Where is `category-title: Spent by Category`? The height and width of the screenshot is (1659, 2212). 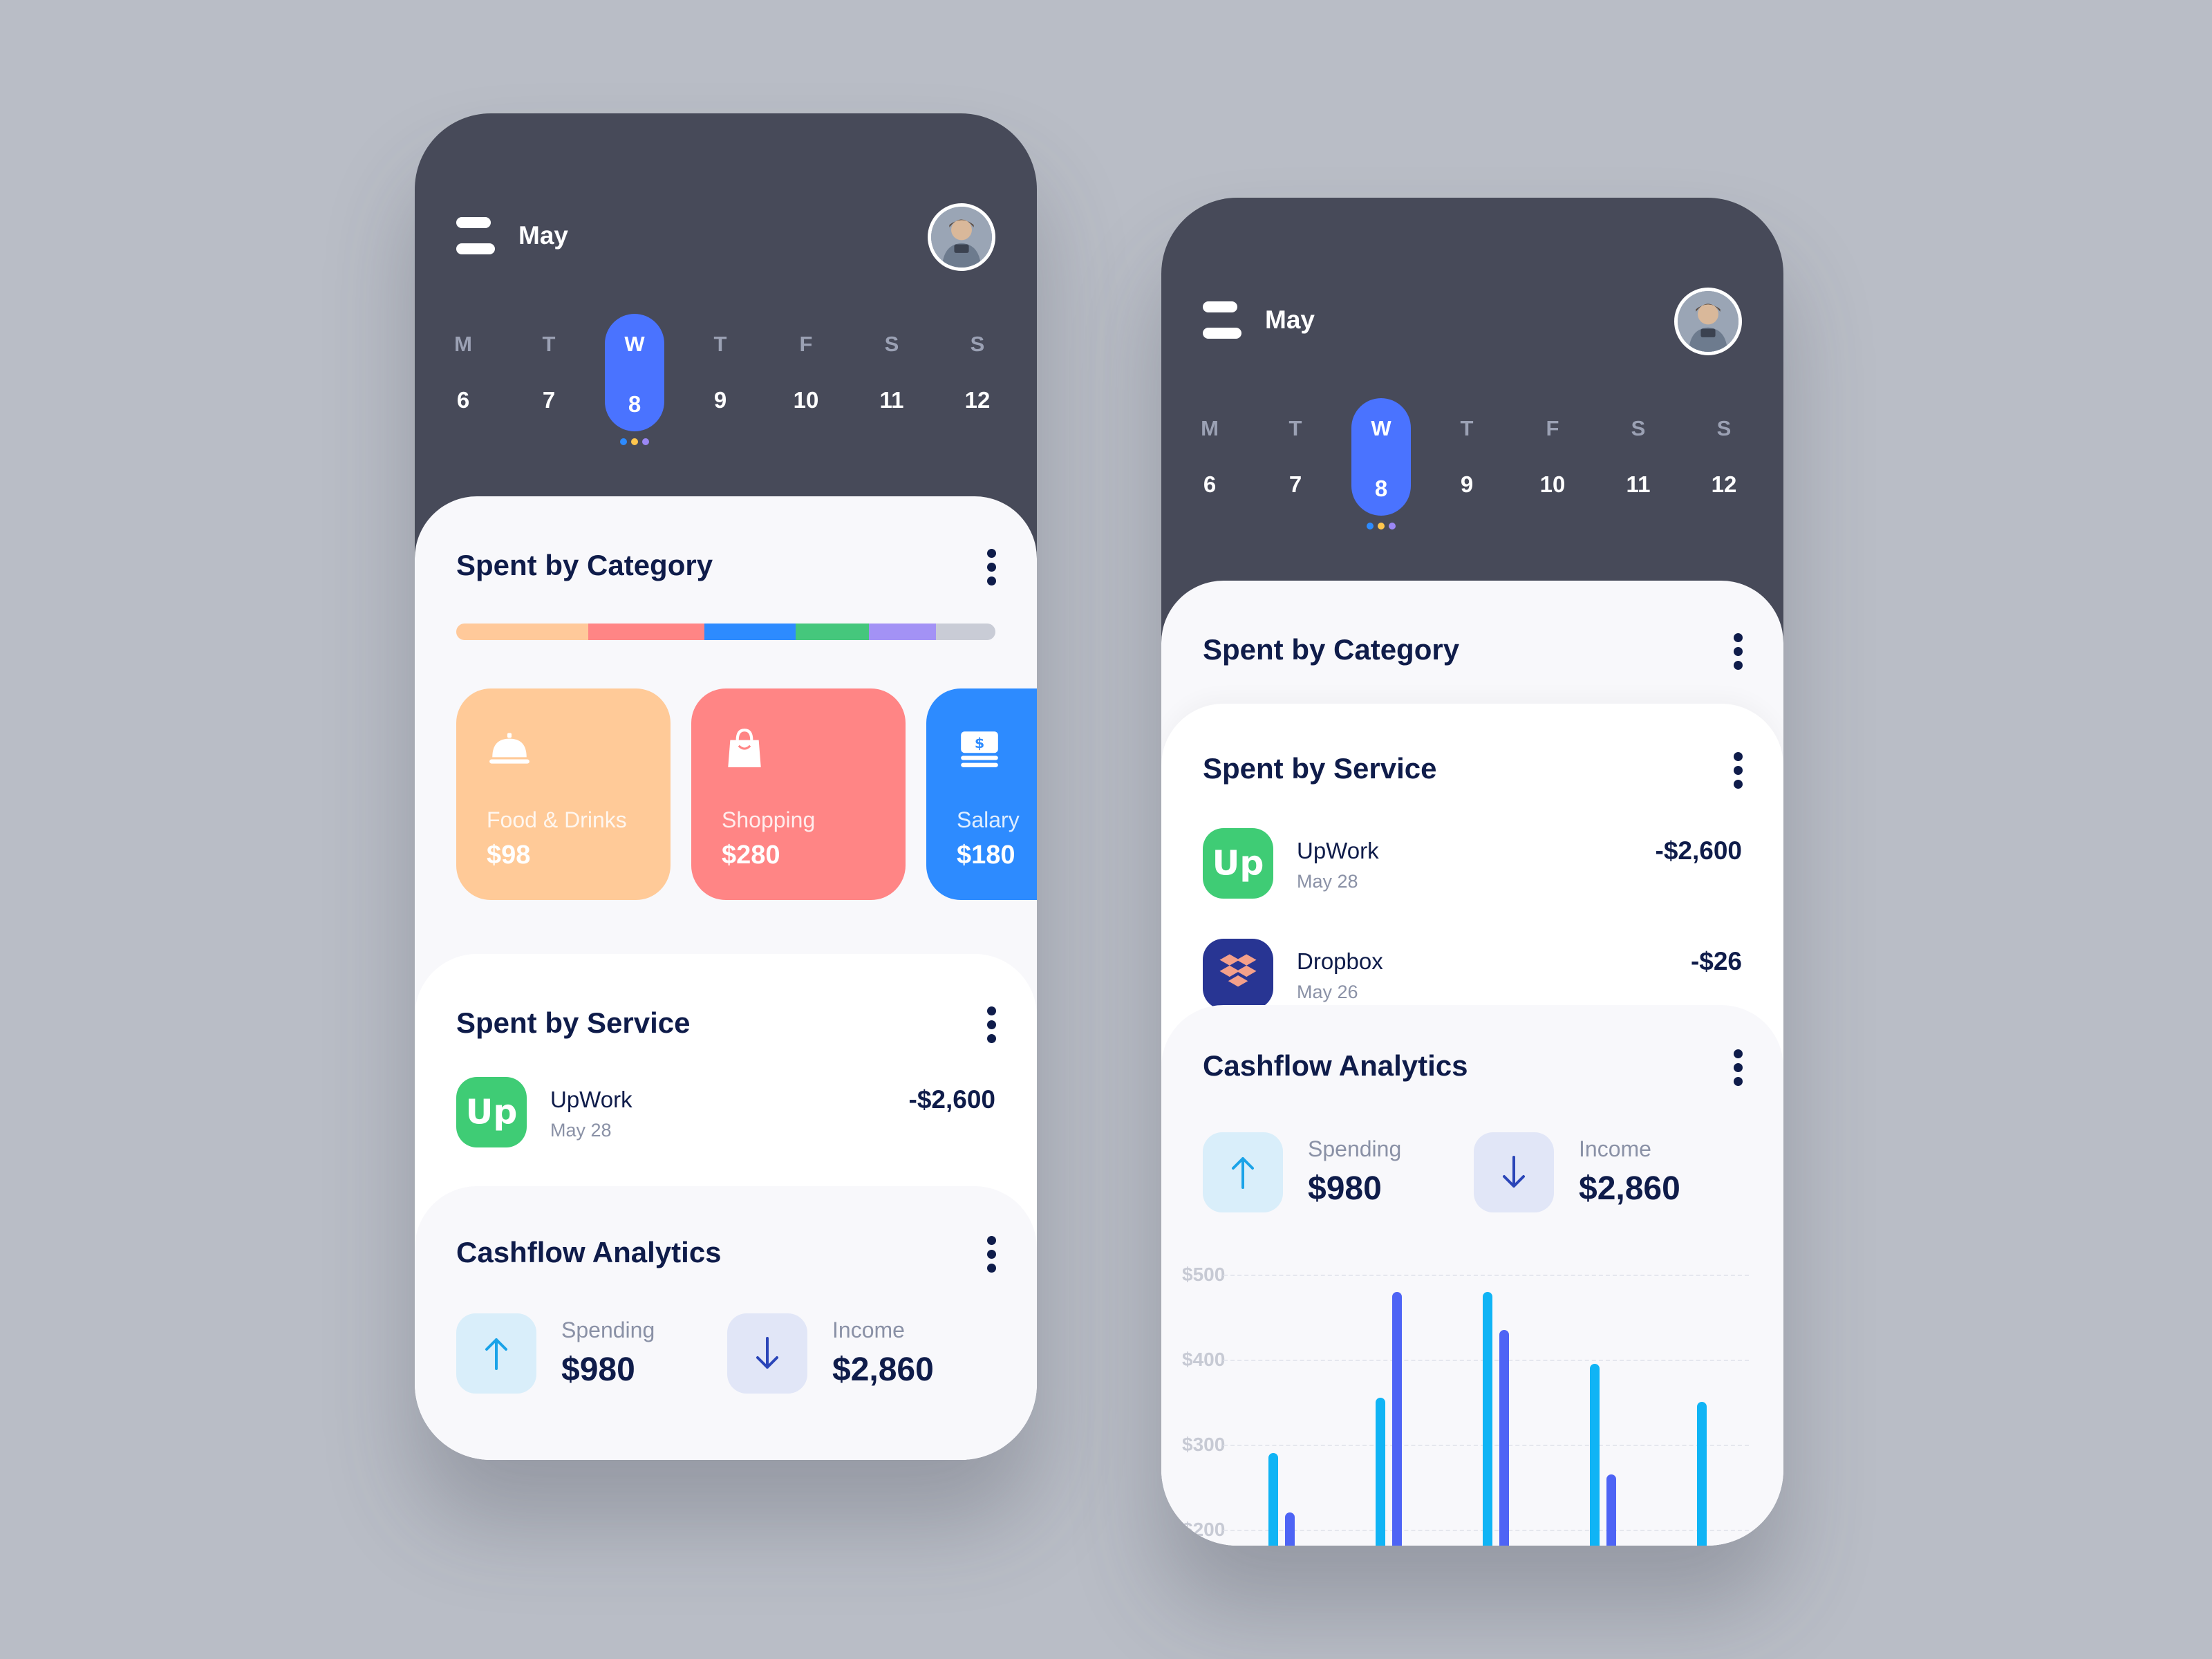
category-title: Spent by Category is located at coordinates (584, 565).